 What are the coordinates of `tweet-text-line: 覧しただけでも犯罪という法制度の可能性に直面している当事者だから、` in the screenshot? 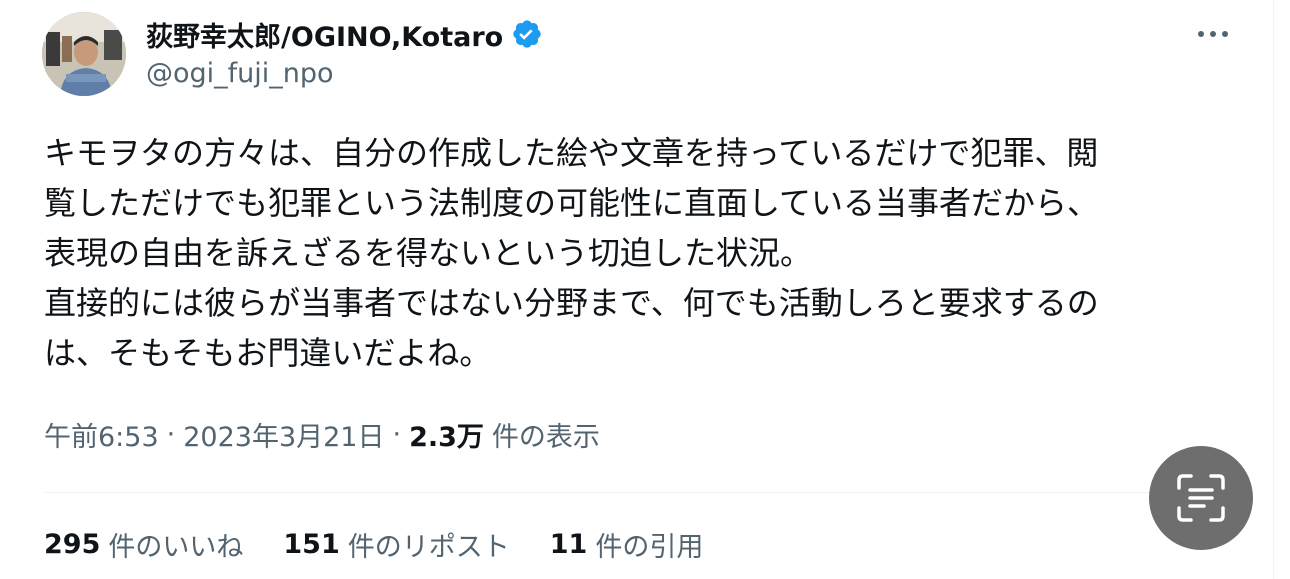 It's located at (572, 203).